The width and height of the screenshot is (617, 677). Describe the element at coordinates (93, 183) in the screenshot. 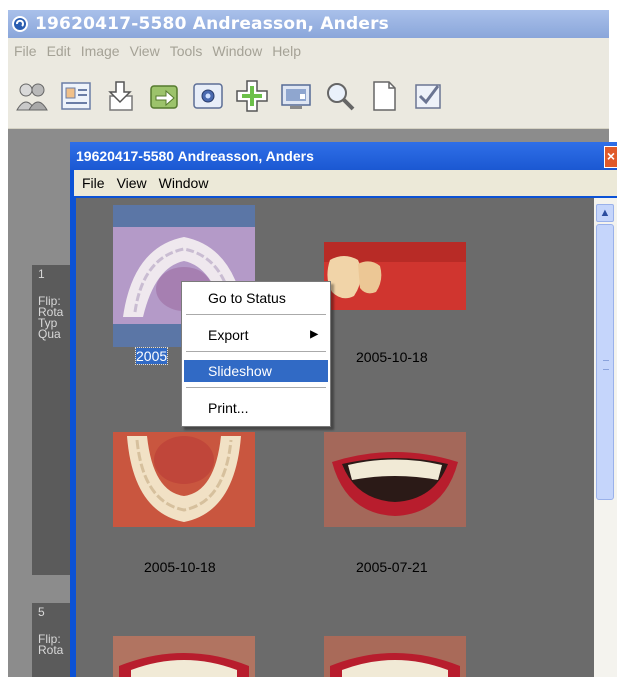

I see `child-menu-file: File` at that location.